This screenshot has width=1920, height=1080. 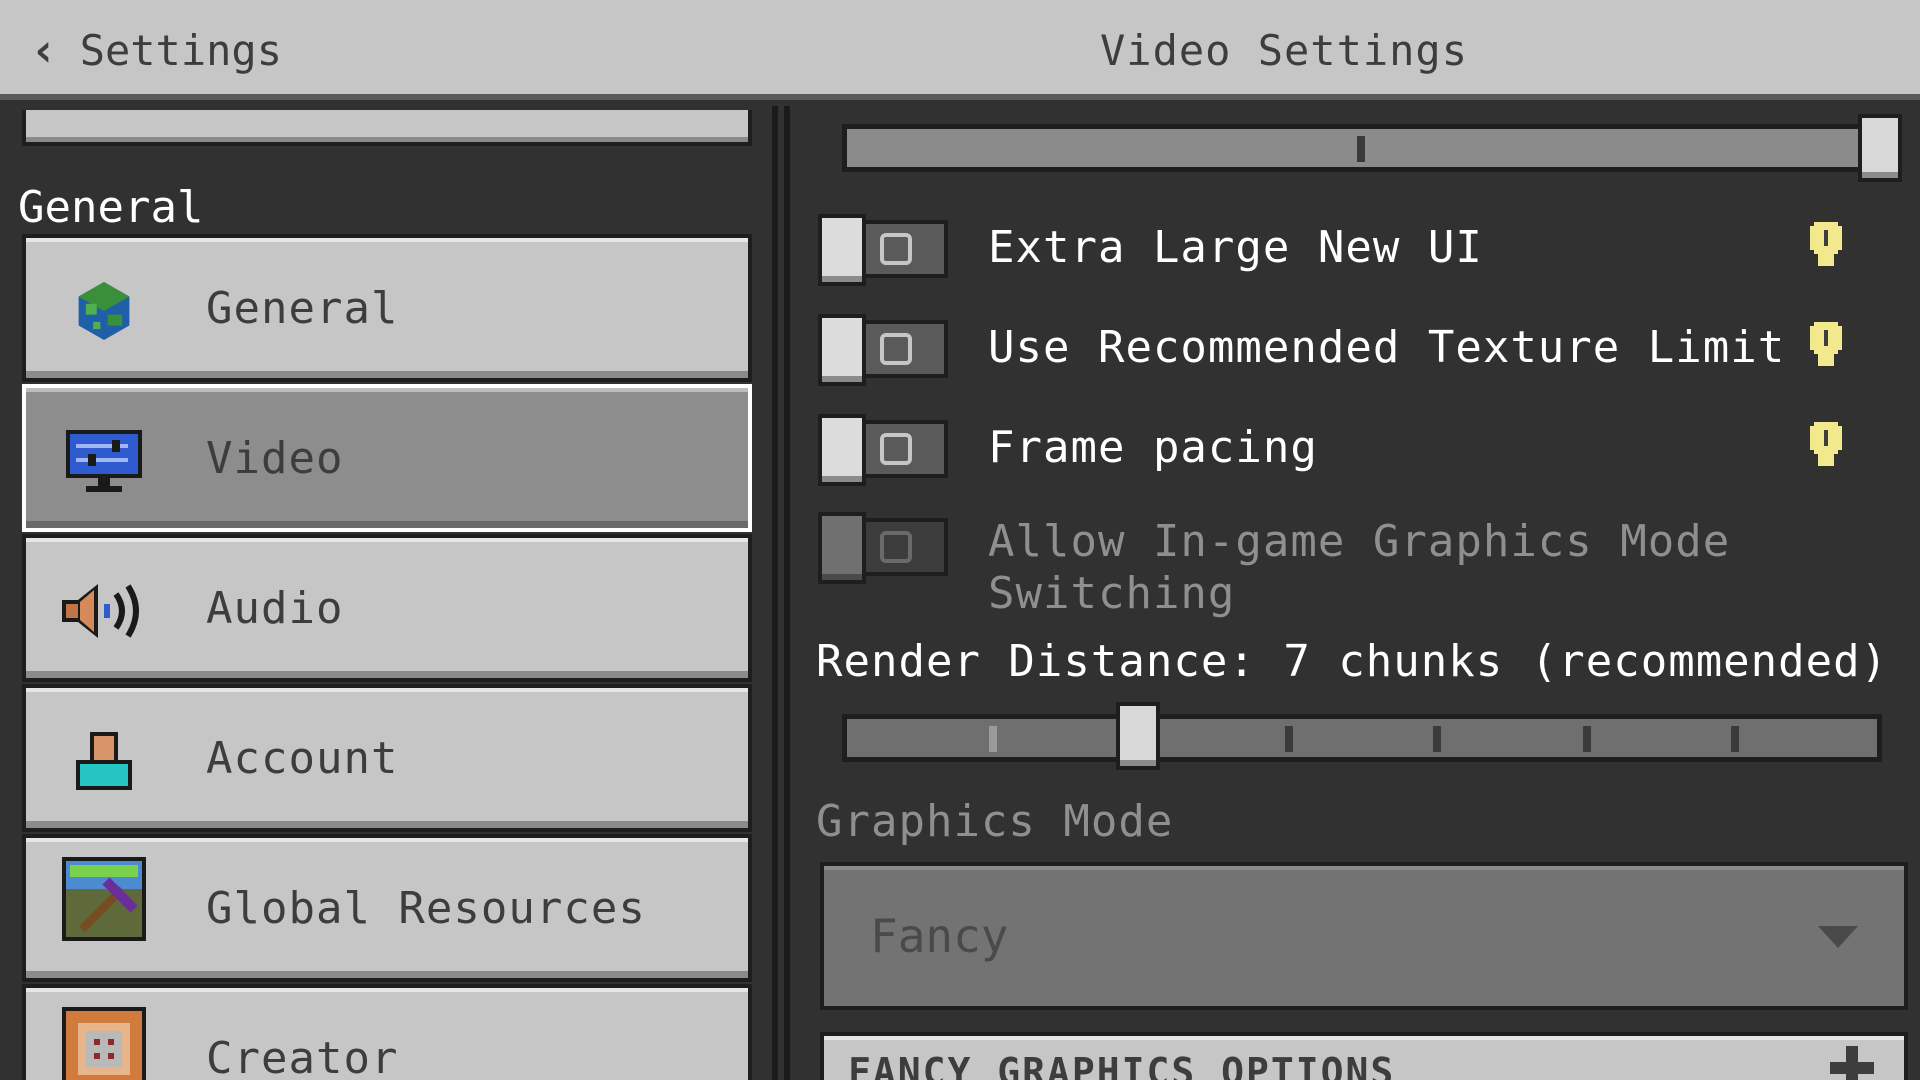 I want to click on sidebar-item-label: Global Resources, so click(x=426, y=908).